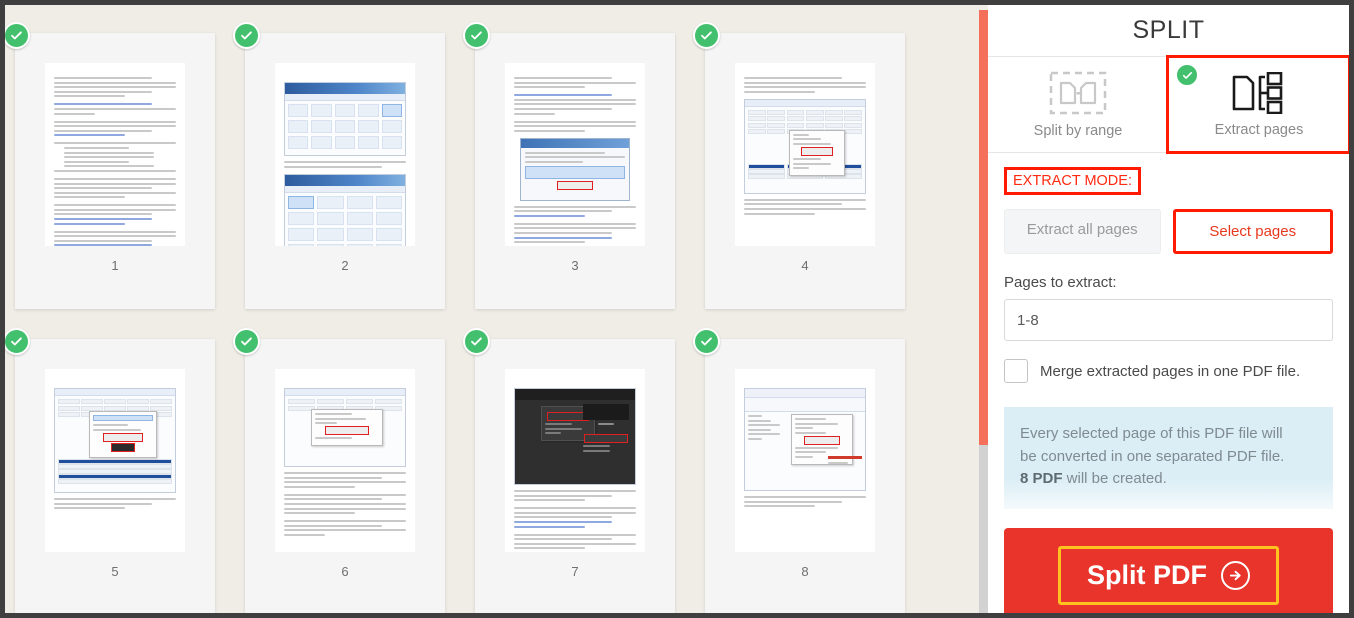 The image size is (1354, 618). I want to click on split-range-icon, so click(1078, 92).